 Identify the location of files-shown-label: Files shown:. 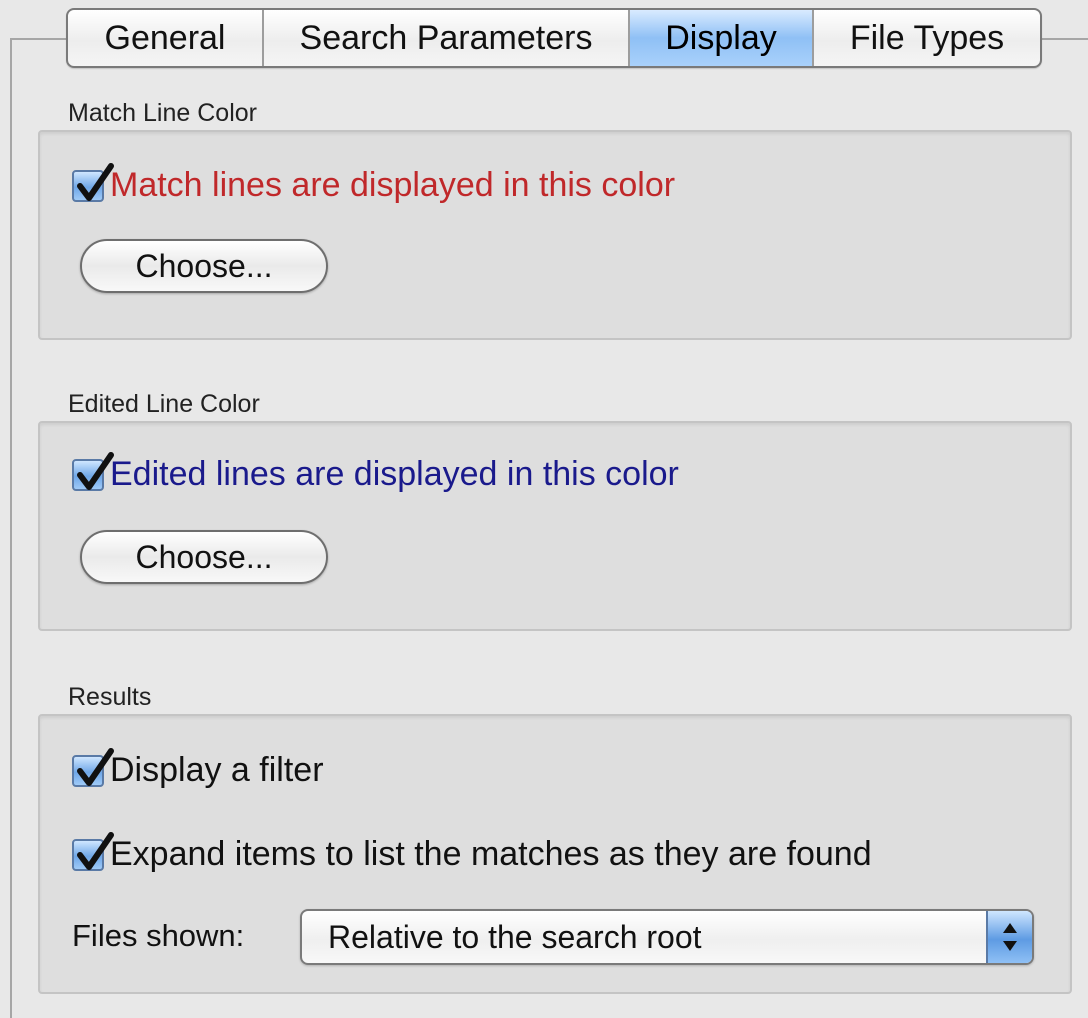
(158, 935).